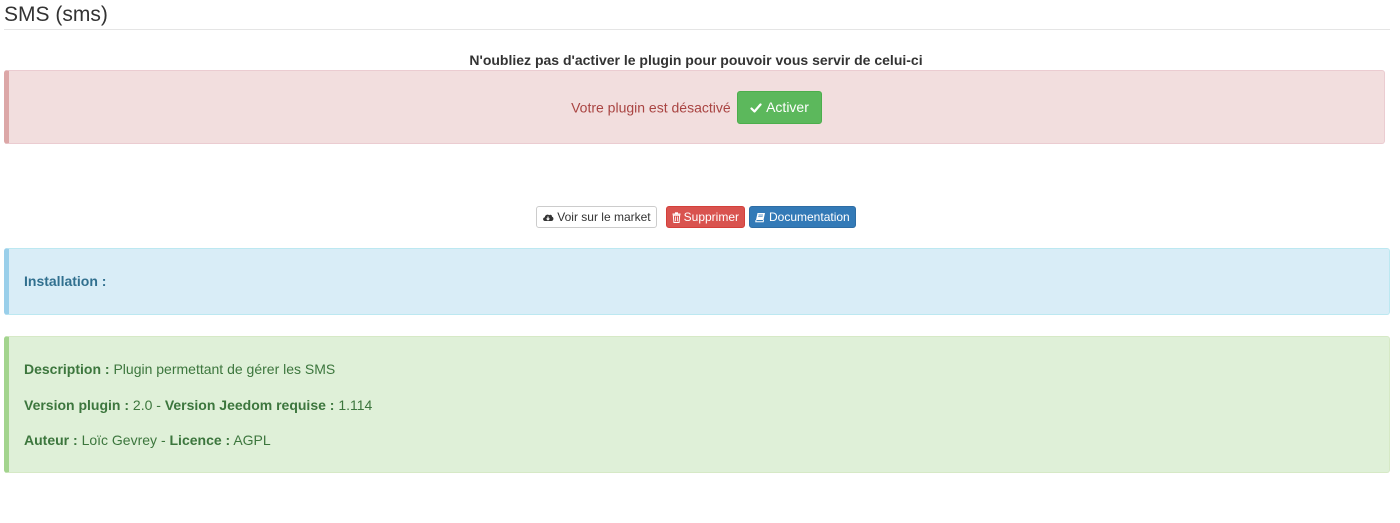 This screenshot has width=1400, height=523. Describe the element at coordinates (548, 217) in the screenshot. I see `cloud-download-icon` at that location.